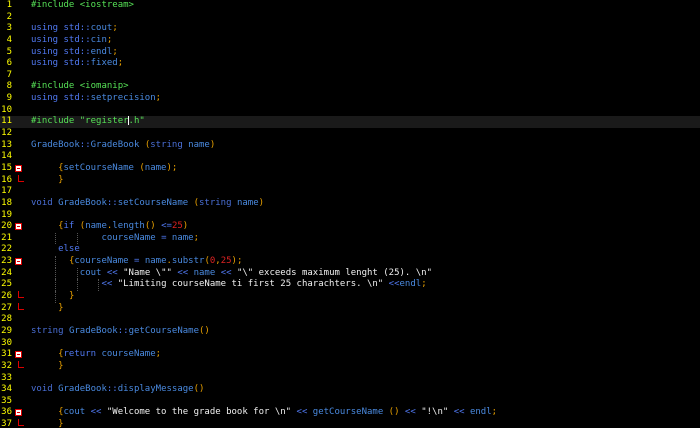 Image resolution: width=700 pixels, height=428 pixels. Describe the element at coordinates (350, 18) in the screenshot. I see `code-line: 2` at that location.